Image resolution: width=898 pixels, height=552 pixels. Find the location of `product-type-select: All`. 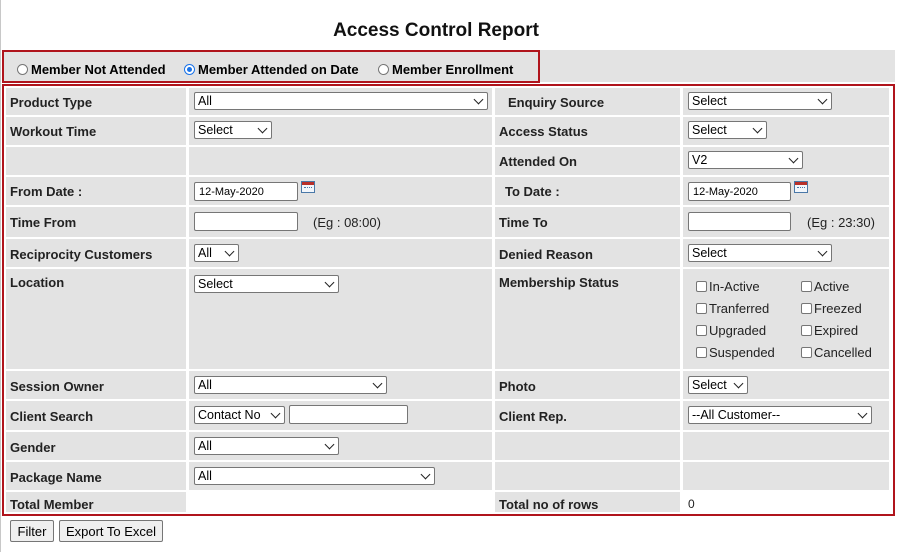

product-type-select: All is located at coordinates (341, 101).